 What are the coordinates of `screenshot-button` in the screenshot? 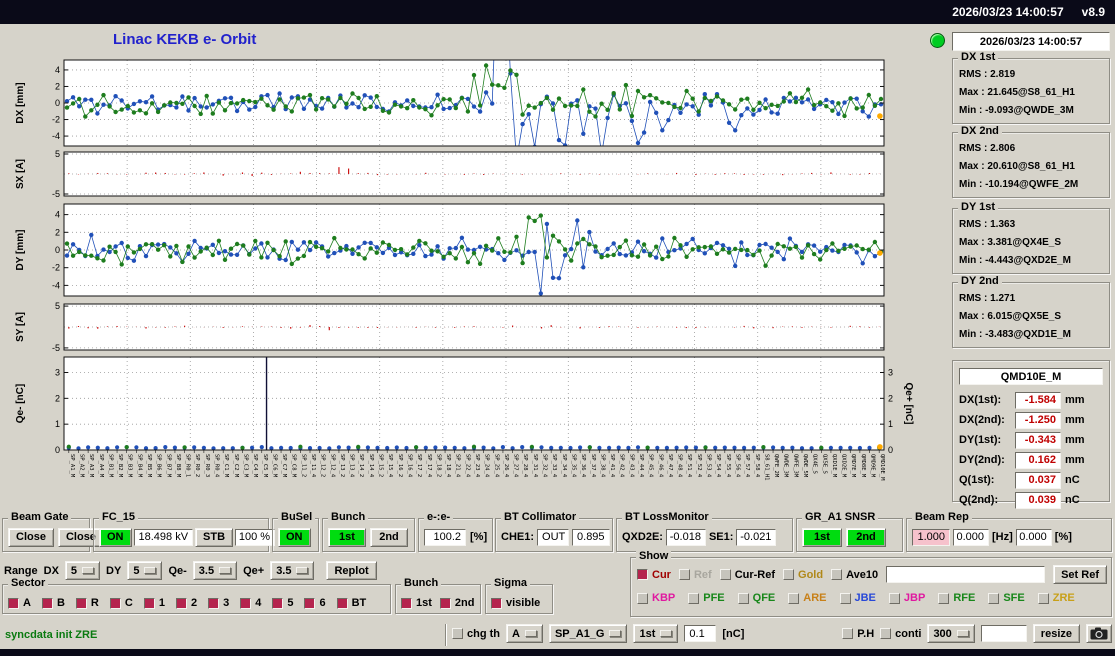 It's located at (1099, 633).